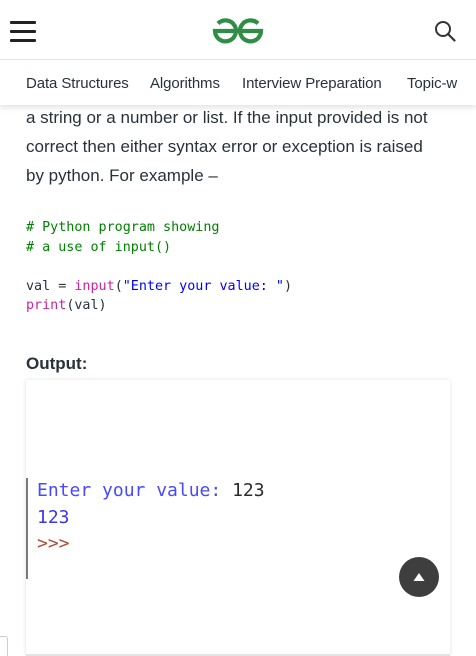  Describe the element at coordinates (122, 175) in the screenshot. I see `paragraph-line: by python. For example –` at that location.